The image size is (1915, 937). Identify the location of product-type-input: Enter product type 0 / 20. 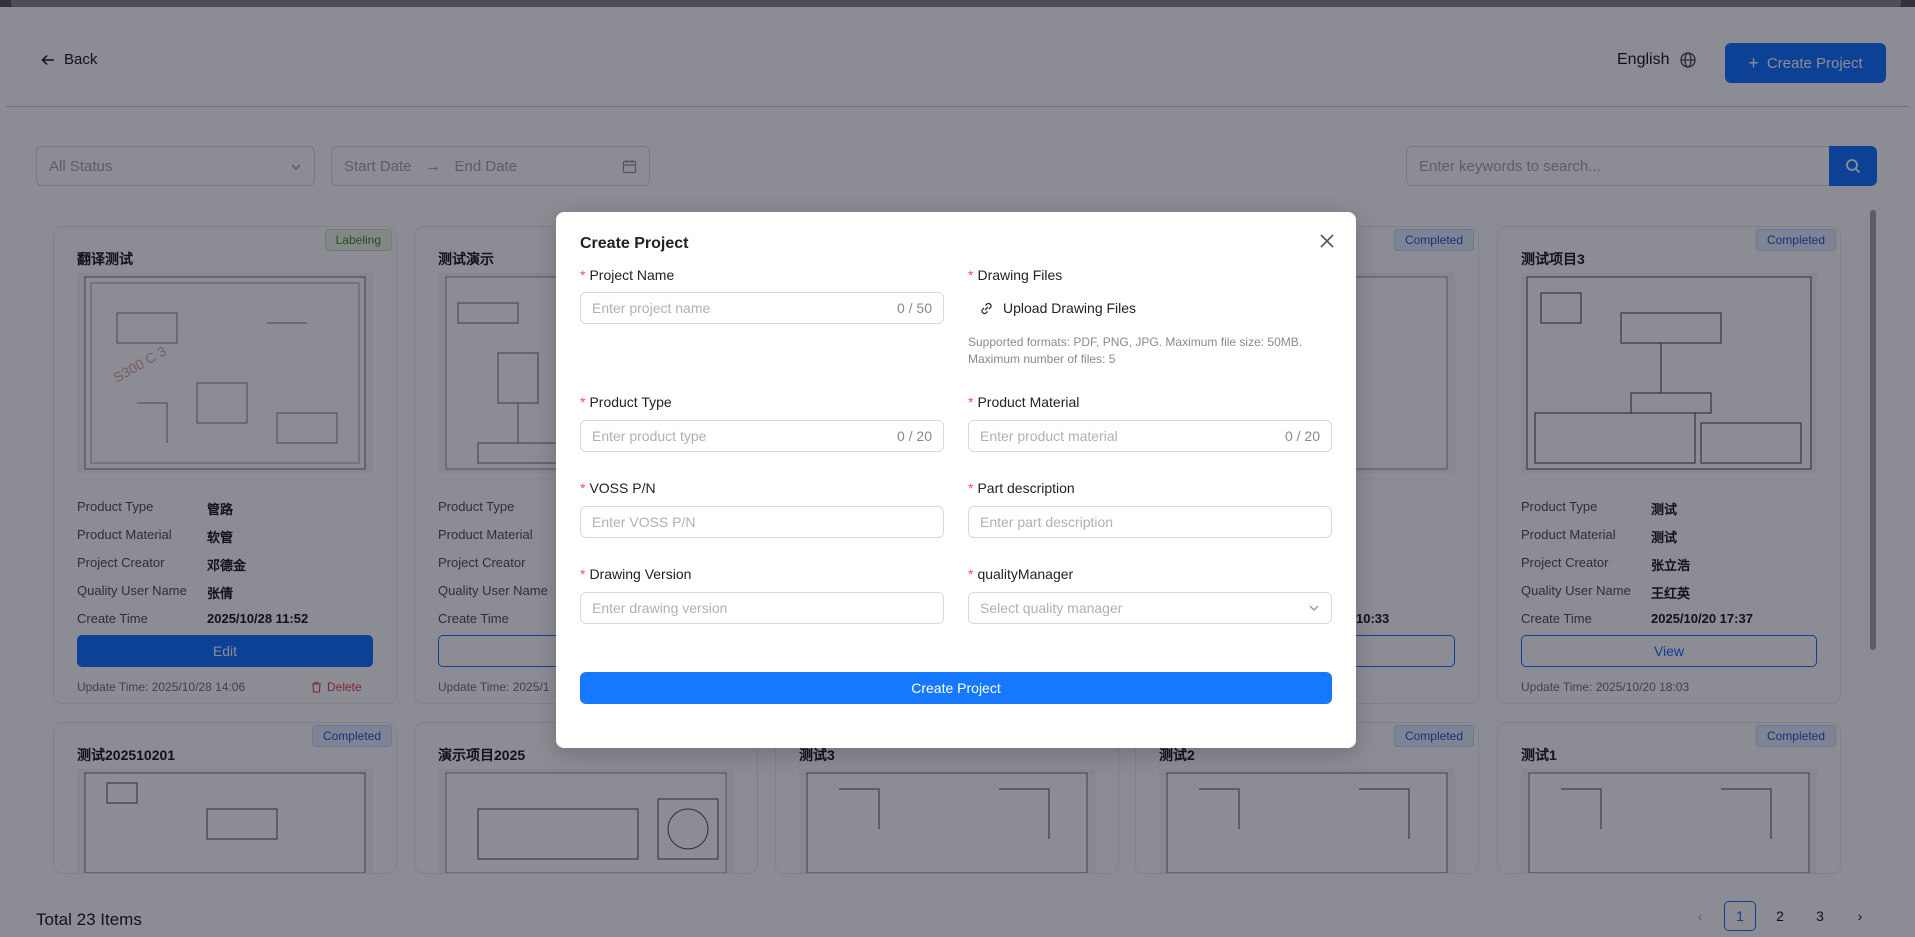
(762, 436).